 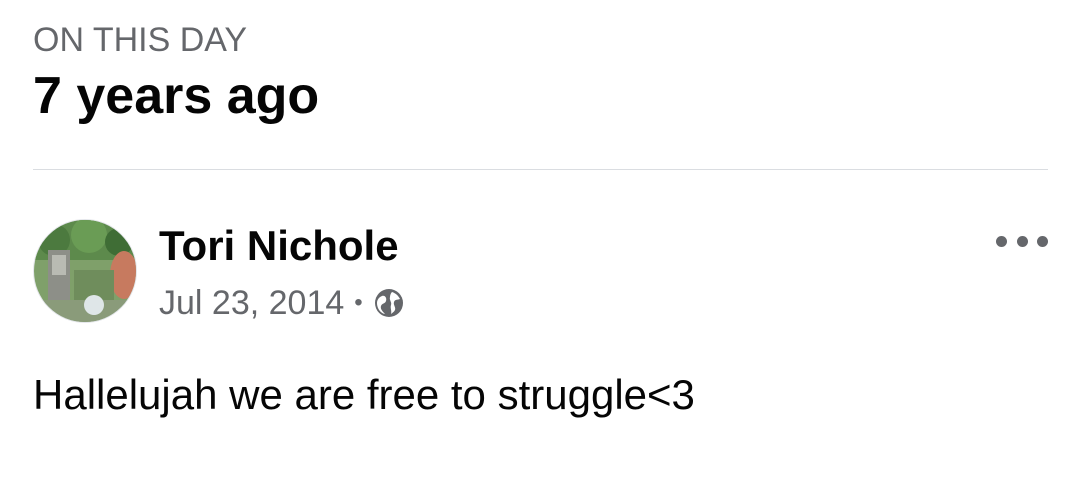 What do you see at coordinates (85, 271) in the screenshot?
I see `avatar` at bounding box center [85, 271].